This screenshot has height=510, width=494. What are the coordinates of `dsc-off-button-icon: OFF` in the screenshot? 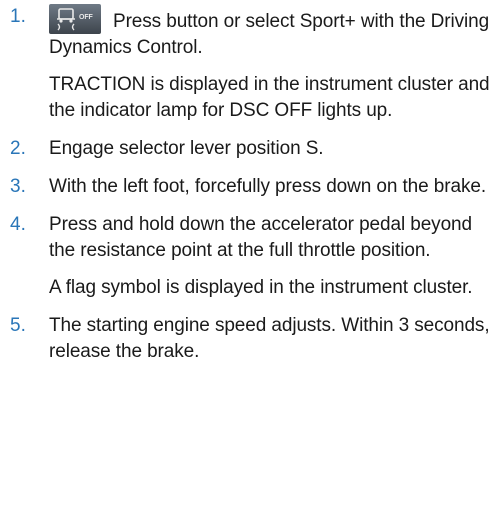 It's located at (75, 19).